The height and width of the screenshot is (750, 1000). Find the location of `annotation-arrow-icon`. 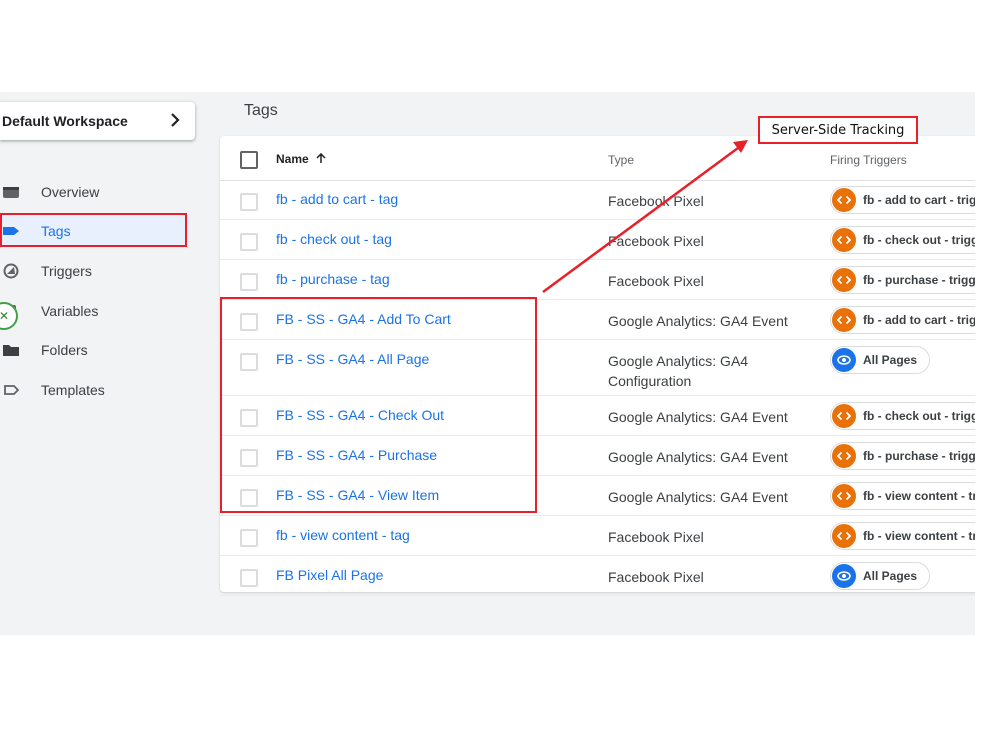

annotation-arrow-icon is located at coordinates (645, 217).